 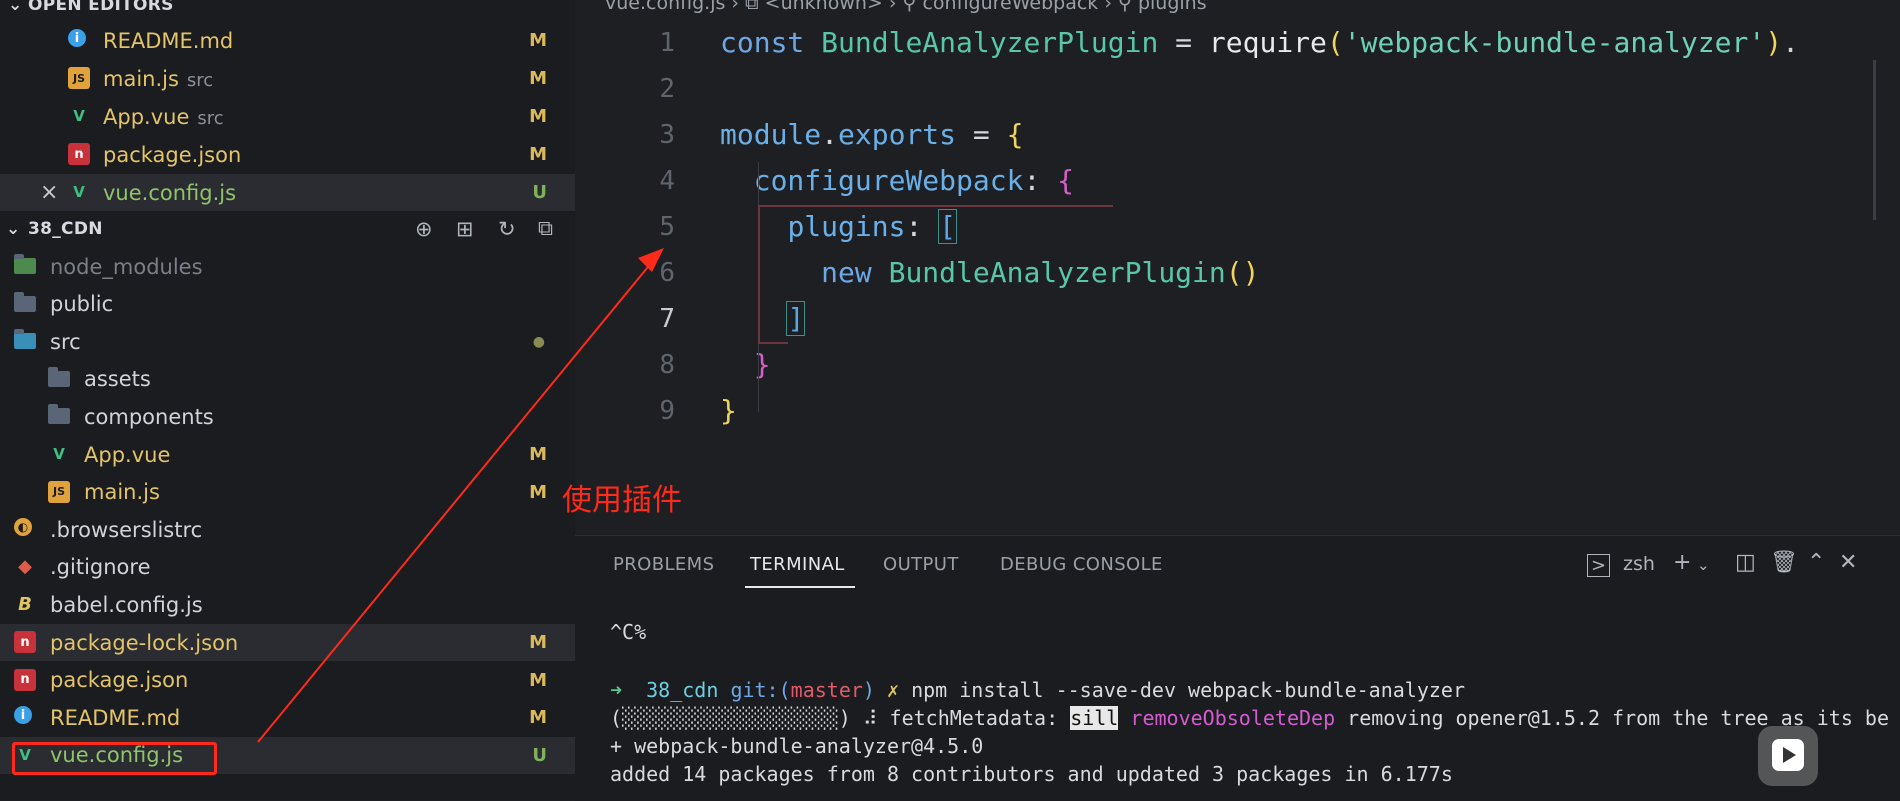 What do you see at coordinates (460, 495) in the screenshot?
I see `annotation-arrow` at bounding box center [460, 495].